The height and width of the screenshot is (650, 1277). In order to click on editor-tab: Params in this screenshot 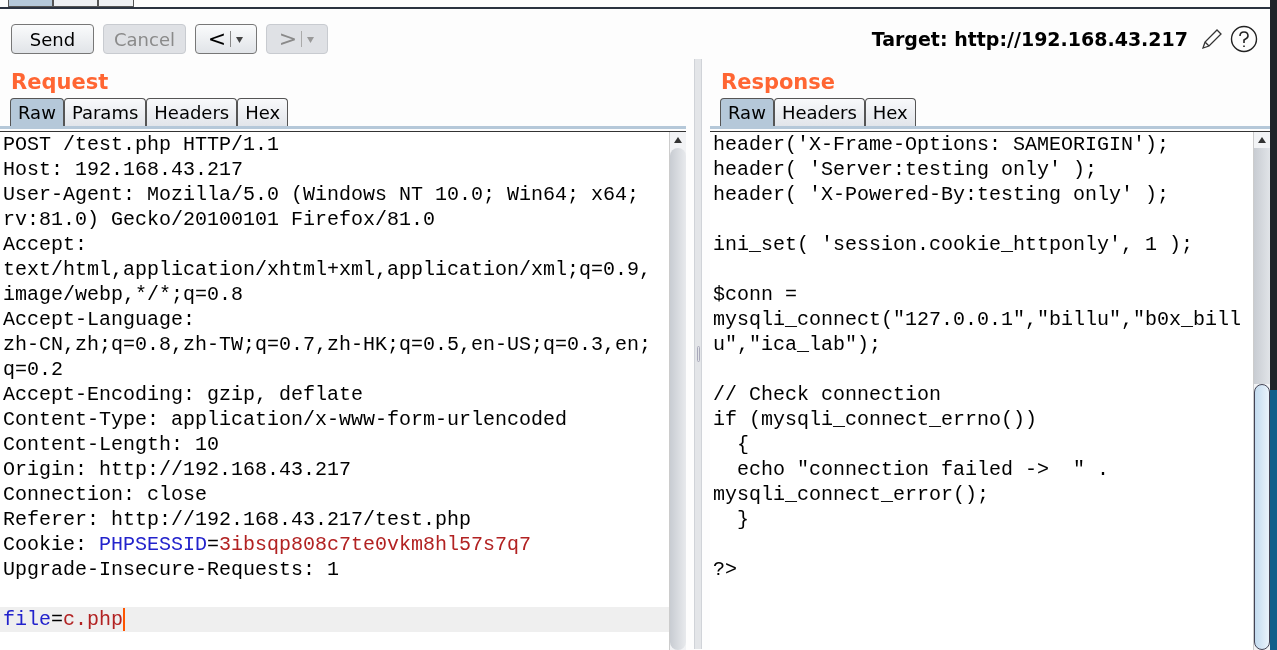, I will do `click(105, 112)`.